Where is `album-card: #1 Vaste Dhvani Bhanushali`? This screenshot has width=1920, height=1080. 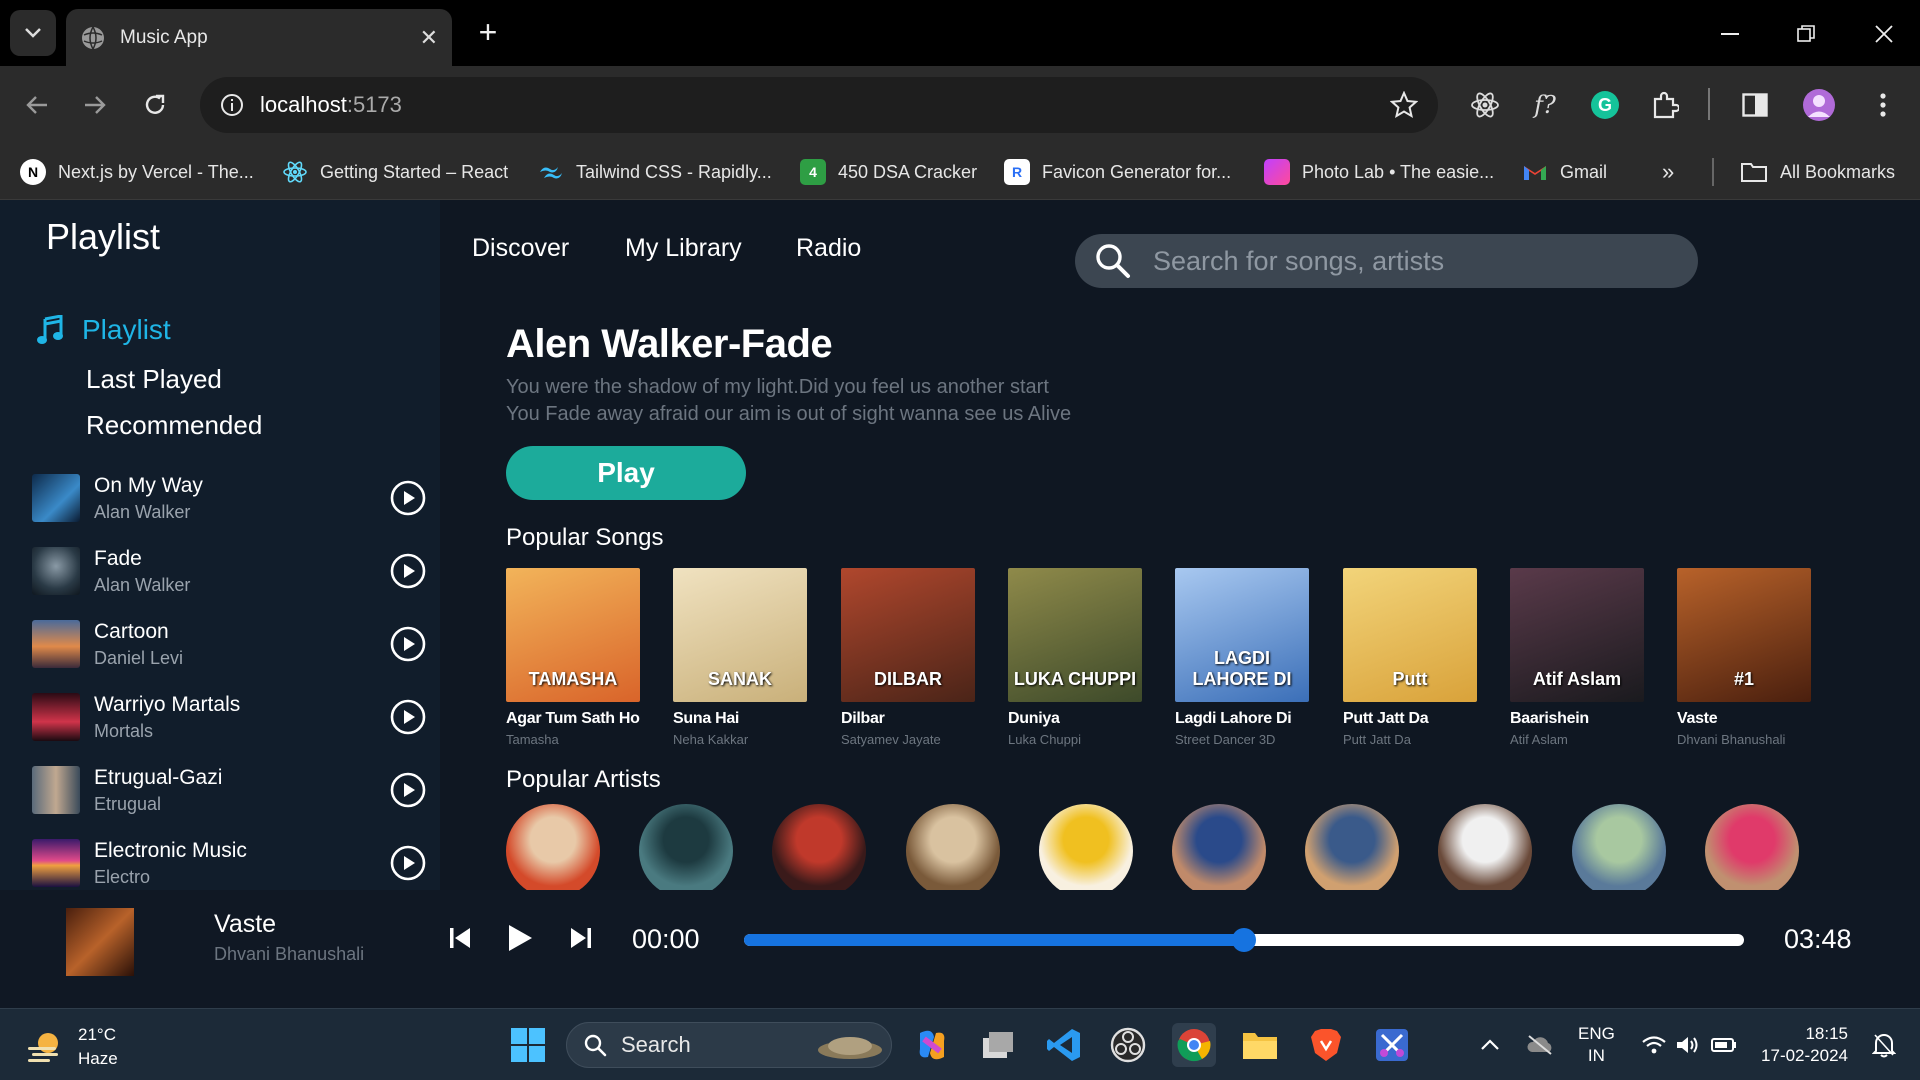 album-card: #1 Vaste Dhvani Bhanushali is located at coordinates (1744, 657).